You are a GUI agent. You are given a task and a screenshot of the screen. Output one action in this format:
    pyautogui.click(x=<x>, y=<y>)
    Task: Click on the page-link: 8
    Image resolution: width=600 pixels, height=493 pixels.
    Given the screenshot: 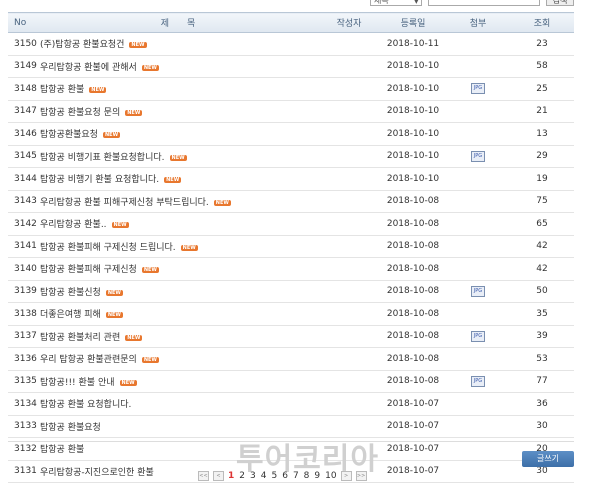 What is the action you would take?
    pyautogui.click(x=307, y=476)
    